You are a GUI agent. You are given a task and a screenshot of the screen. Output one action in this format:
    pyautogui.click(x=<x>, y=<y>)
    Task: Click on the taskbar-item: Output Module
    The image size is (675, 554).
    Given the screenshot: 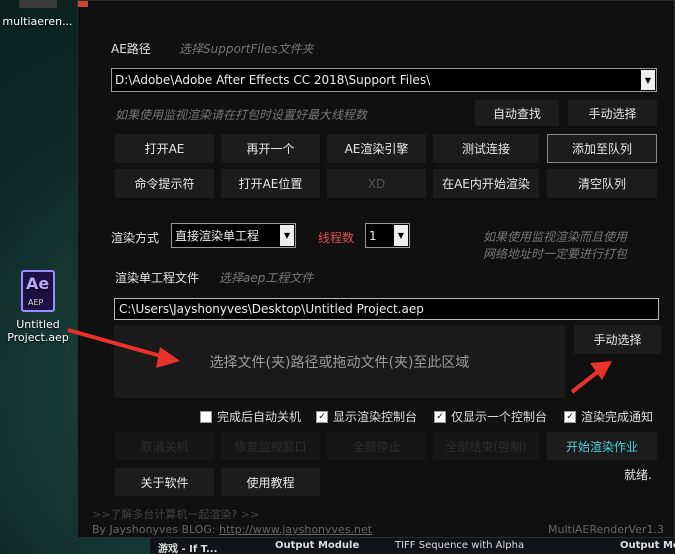 What is the action you would take?
    pyautogui.click(x=317, y=545)
    